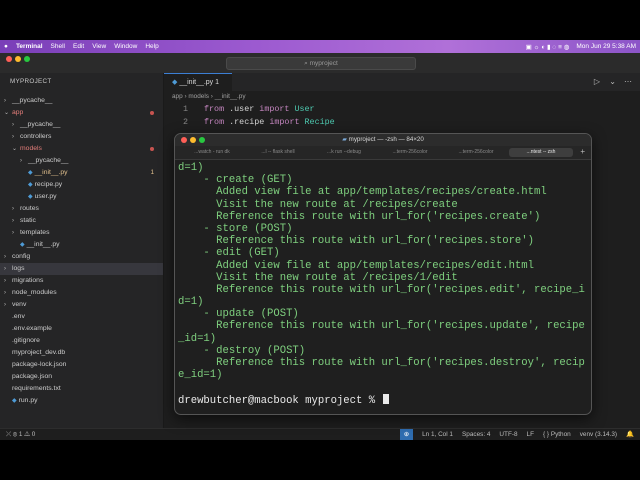 Image resolution: width=640 pixels, height=480 pixels. What do you see at coordinates (318, 204) in the screenshot?
I see `terminal-line: Visit the new route at /recipes/create` at bounding box center [318, 204].